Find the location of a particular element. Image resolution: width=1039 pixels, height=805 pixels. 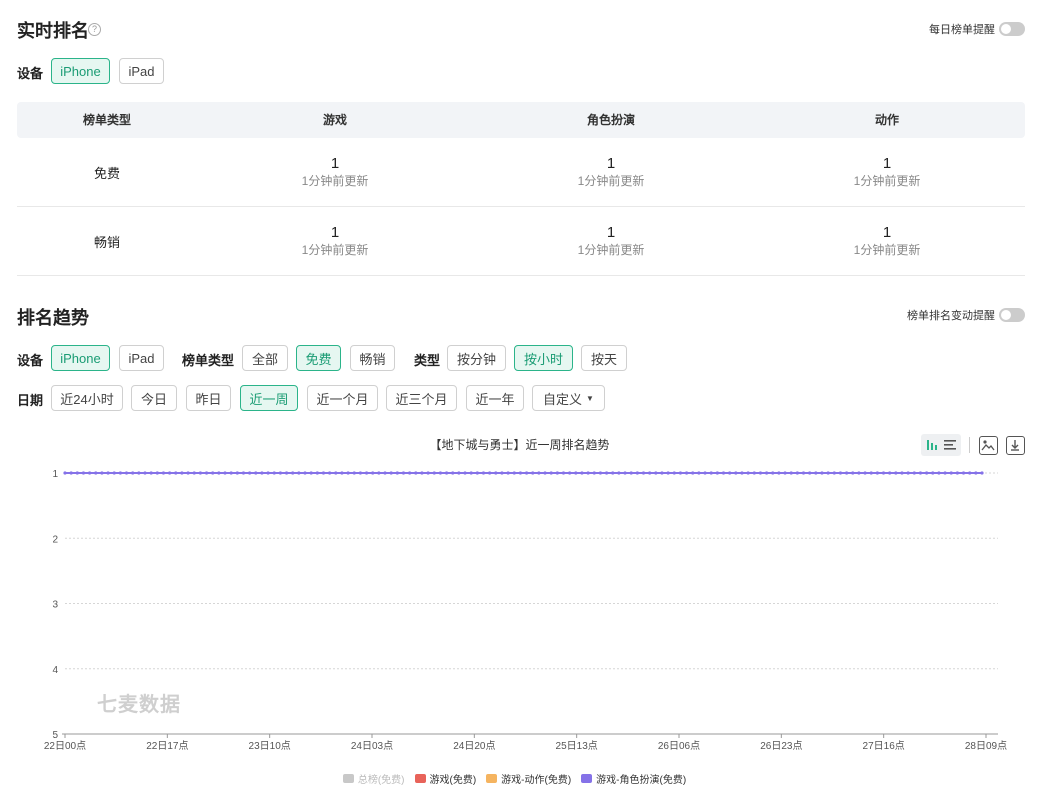

trend-device-iphone-button: iPhone is located at coordinates (80, 358).